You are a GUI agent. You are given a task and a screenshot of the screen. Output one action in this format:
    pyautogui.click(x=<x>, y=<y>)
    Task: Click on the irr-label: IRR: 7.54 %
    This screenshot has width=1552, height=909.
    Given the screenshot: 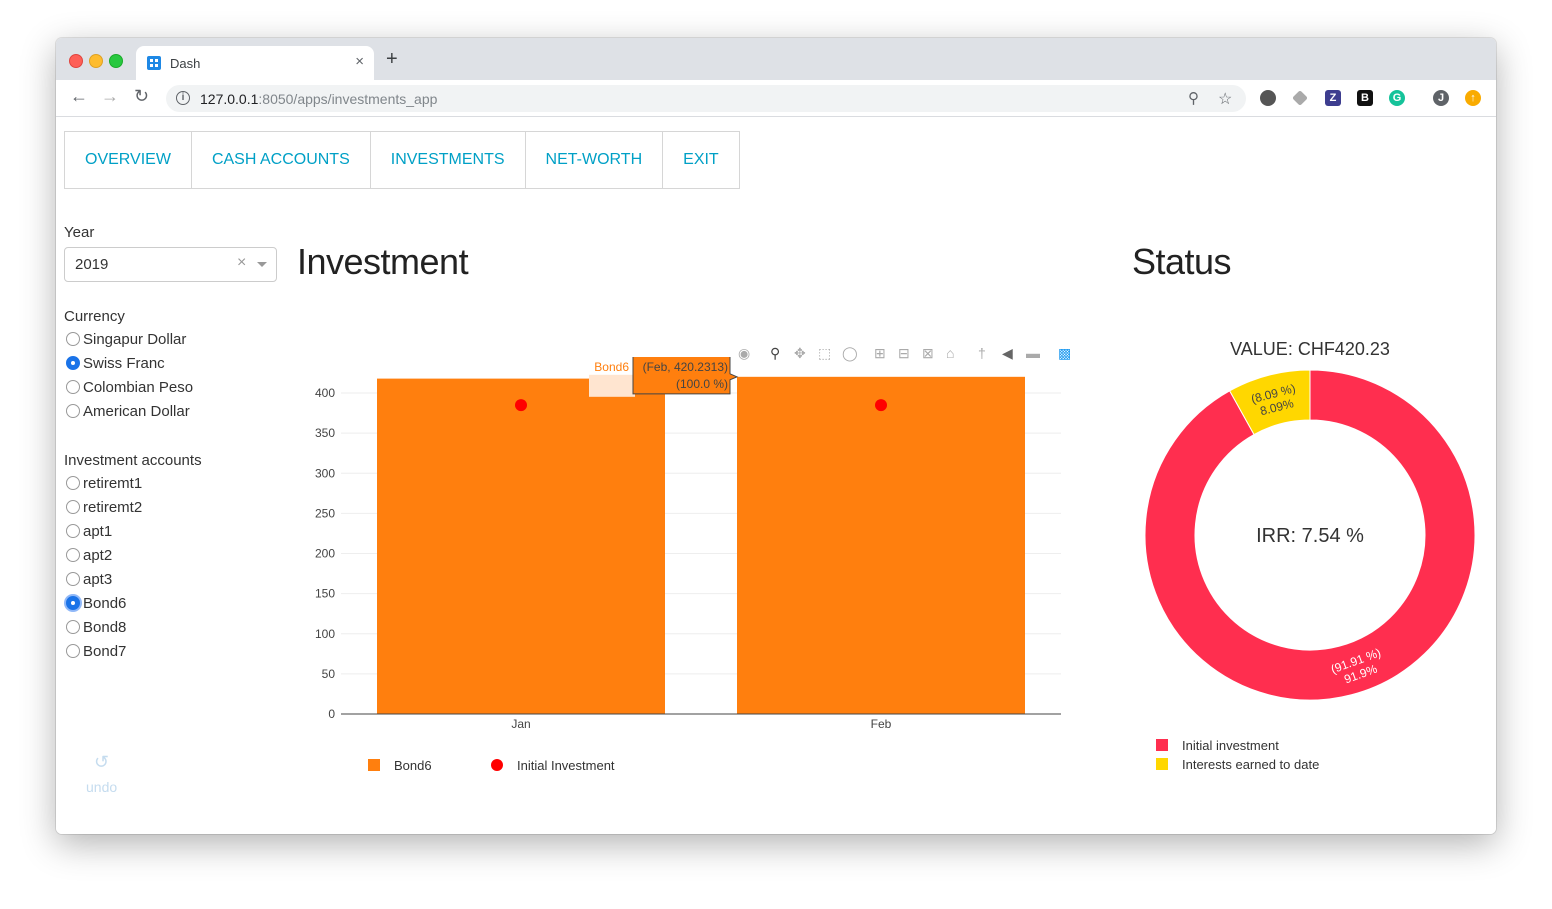 What is the action you would take?
    pyautogui.click(x=1310, y=536)
    